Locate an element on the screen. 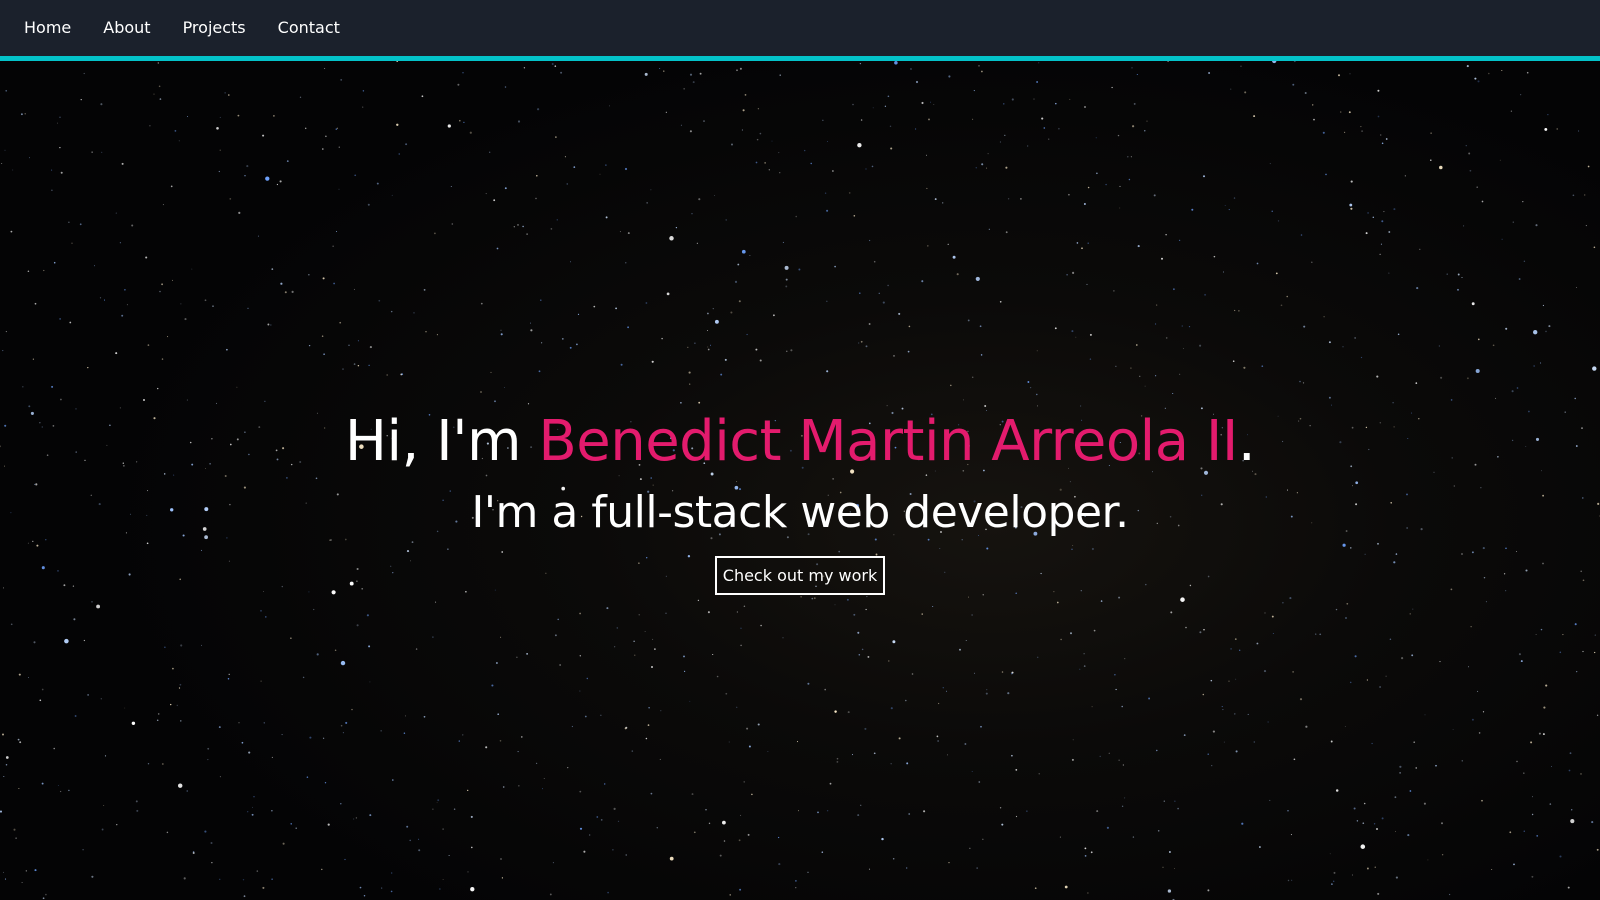  greeting-prefix: Hi, I'm is located at coordinates (441, 441).